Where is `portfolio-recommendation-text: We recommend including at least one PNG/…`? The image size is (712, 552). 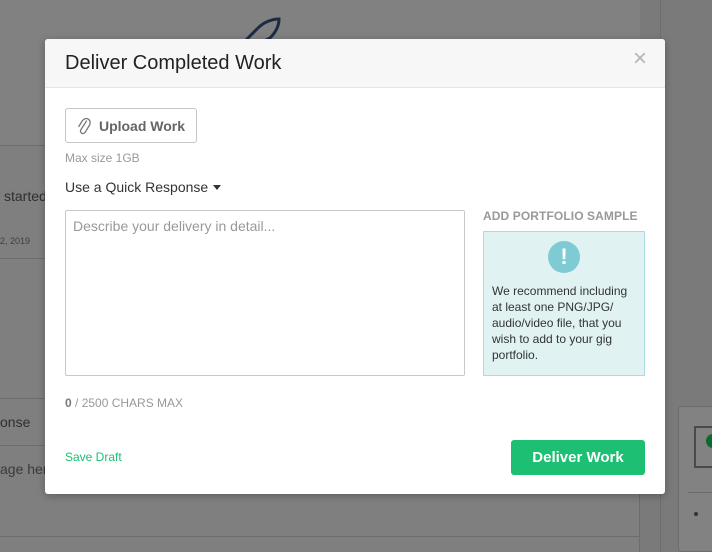 portfolio-recommendation-text: We recommend including at least one PNG/… is located at coordinates (560, 323).